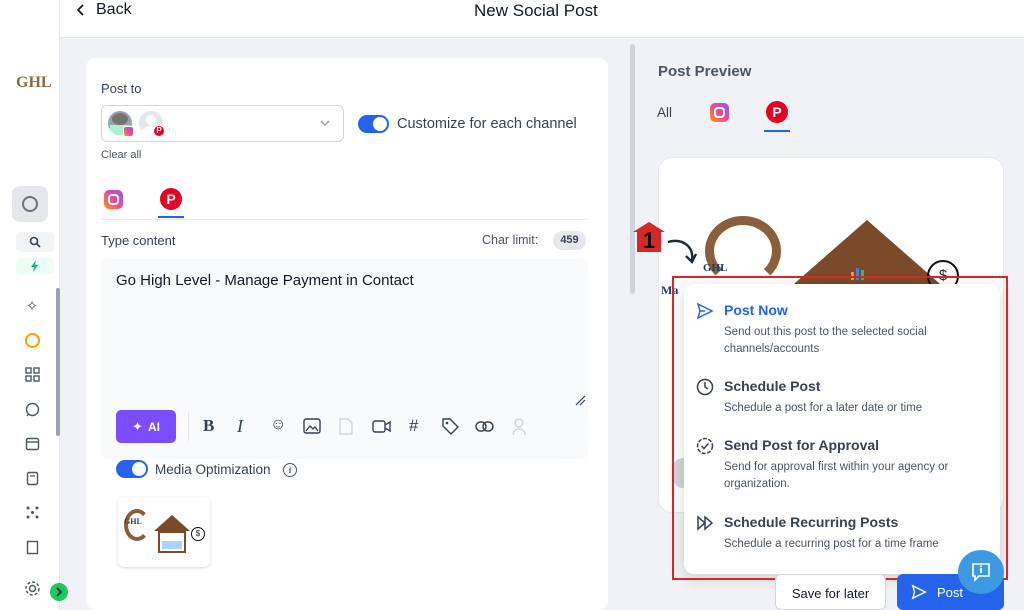 This screenshot has height=610, width=1024. I want to click on sidebar-item-settings, so click(32, 588).